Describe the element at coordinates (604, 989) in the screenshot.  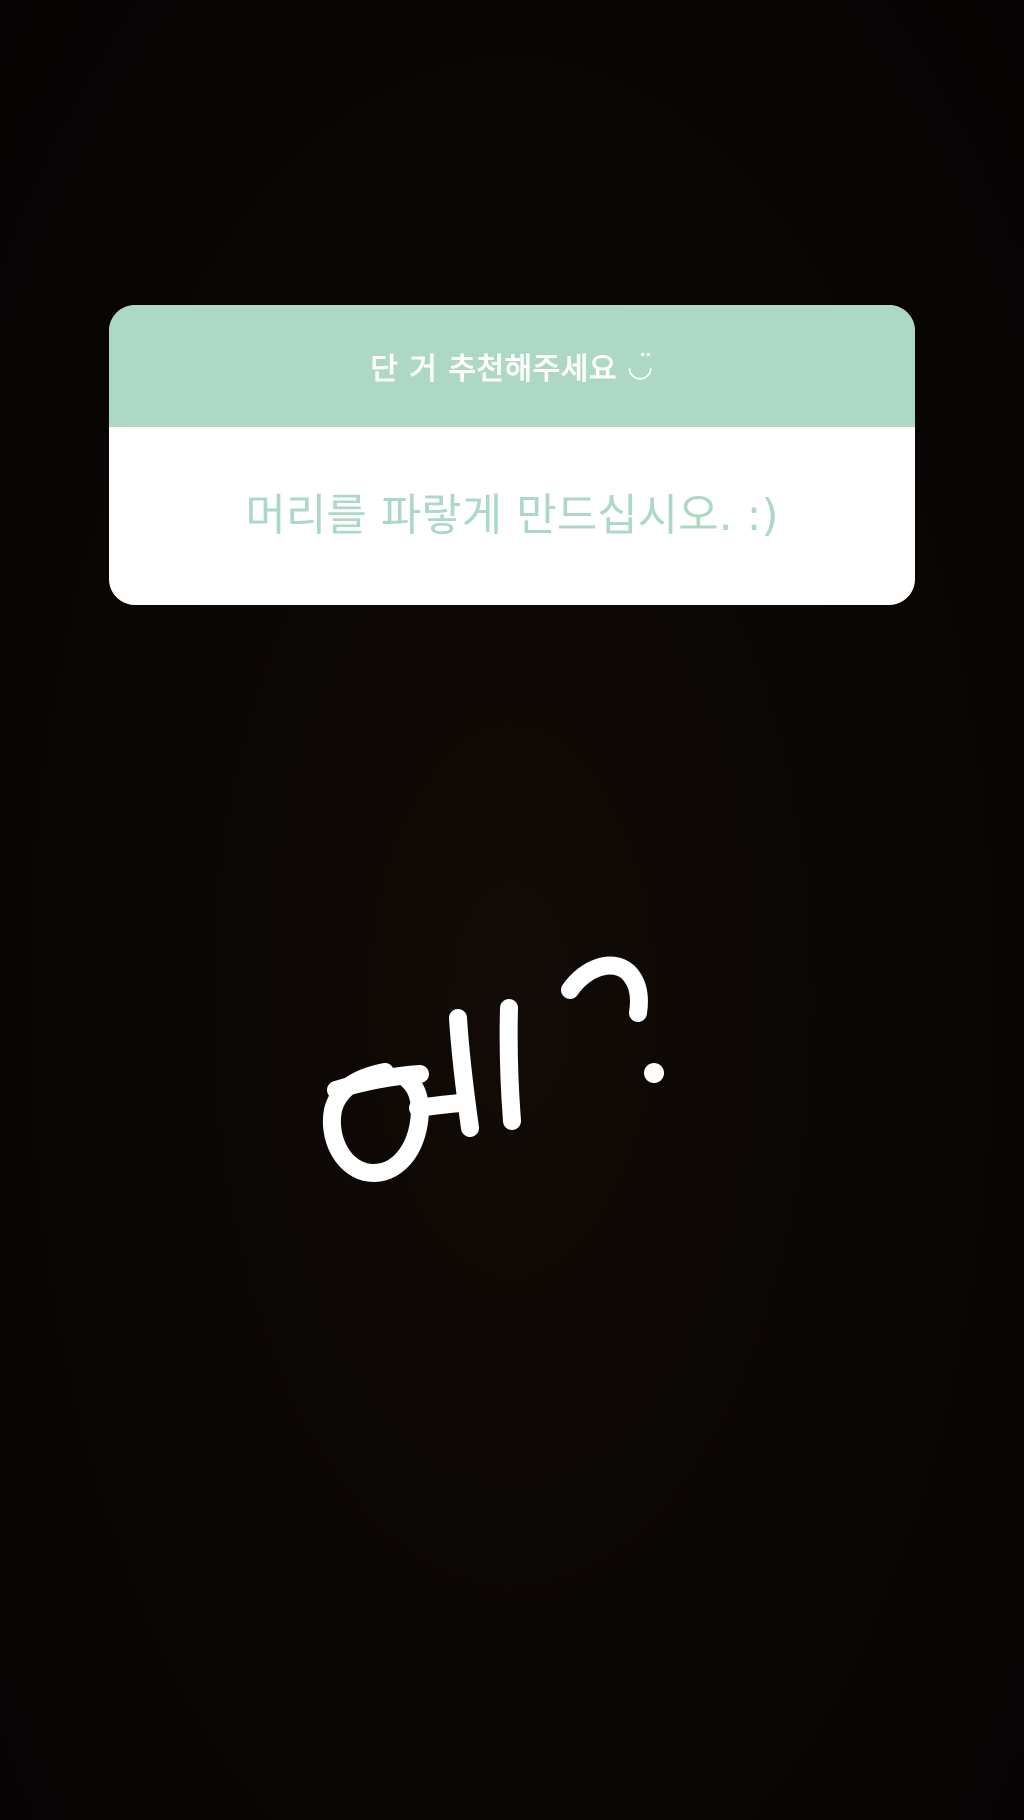
I see `stroke-question-hook` at that location.